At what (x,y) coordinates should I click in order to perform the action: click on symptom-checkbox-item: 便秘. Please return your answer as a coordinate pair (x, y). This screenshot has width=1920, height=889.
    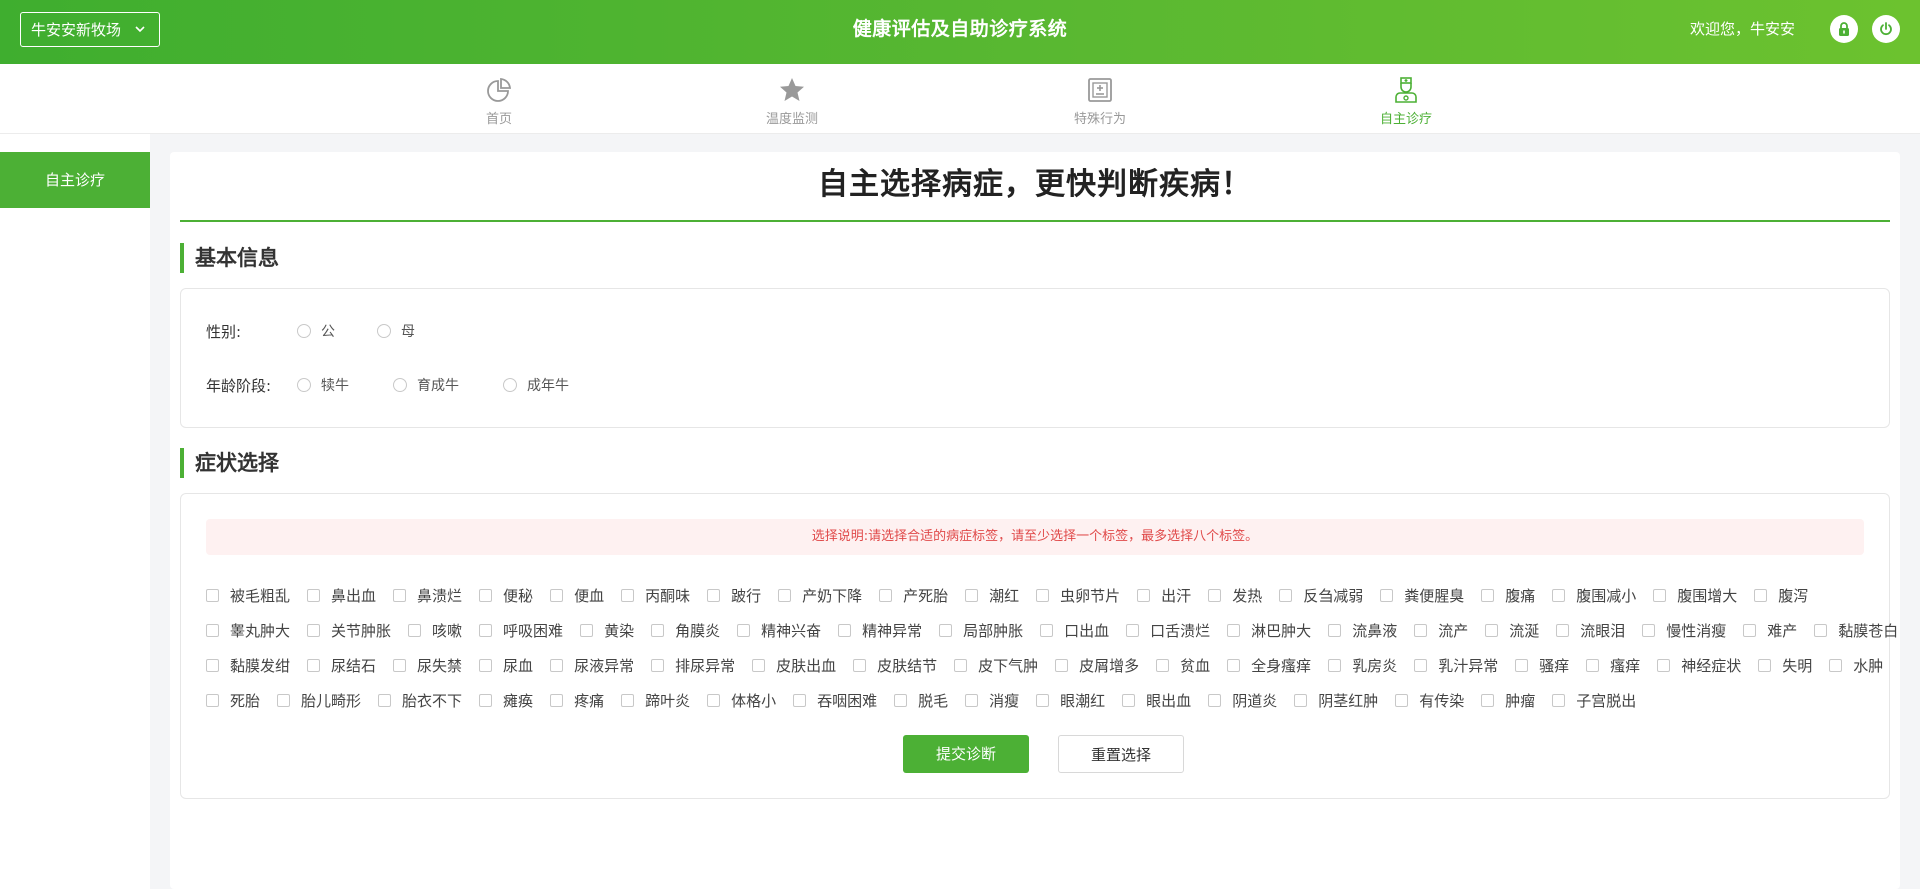
    Looking at the image, I should click on (506, 595).